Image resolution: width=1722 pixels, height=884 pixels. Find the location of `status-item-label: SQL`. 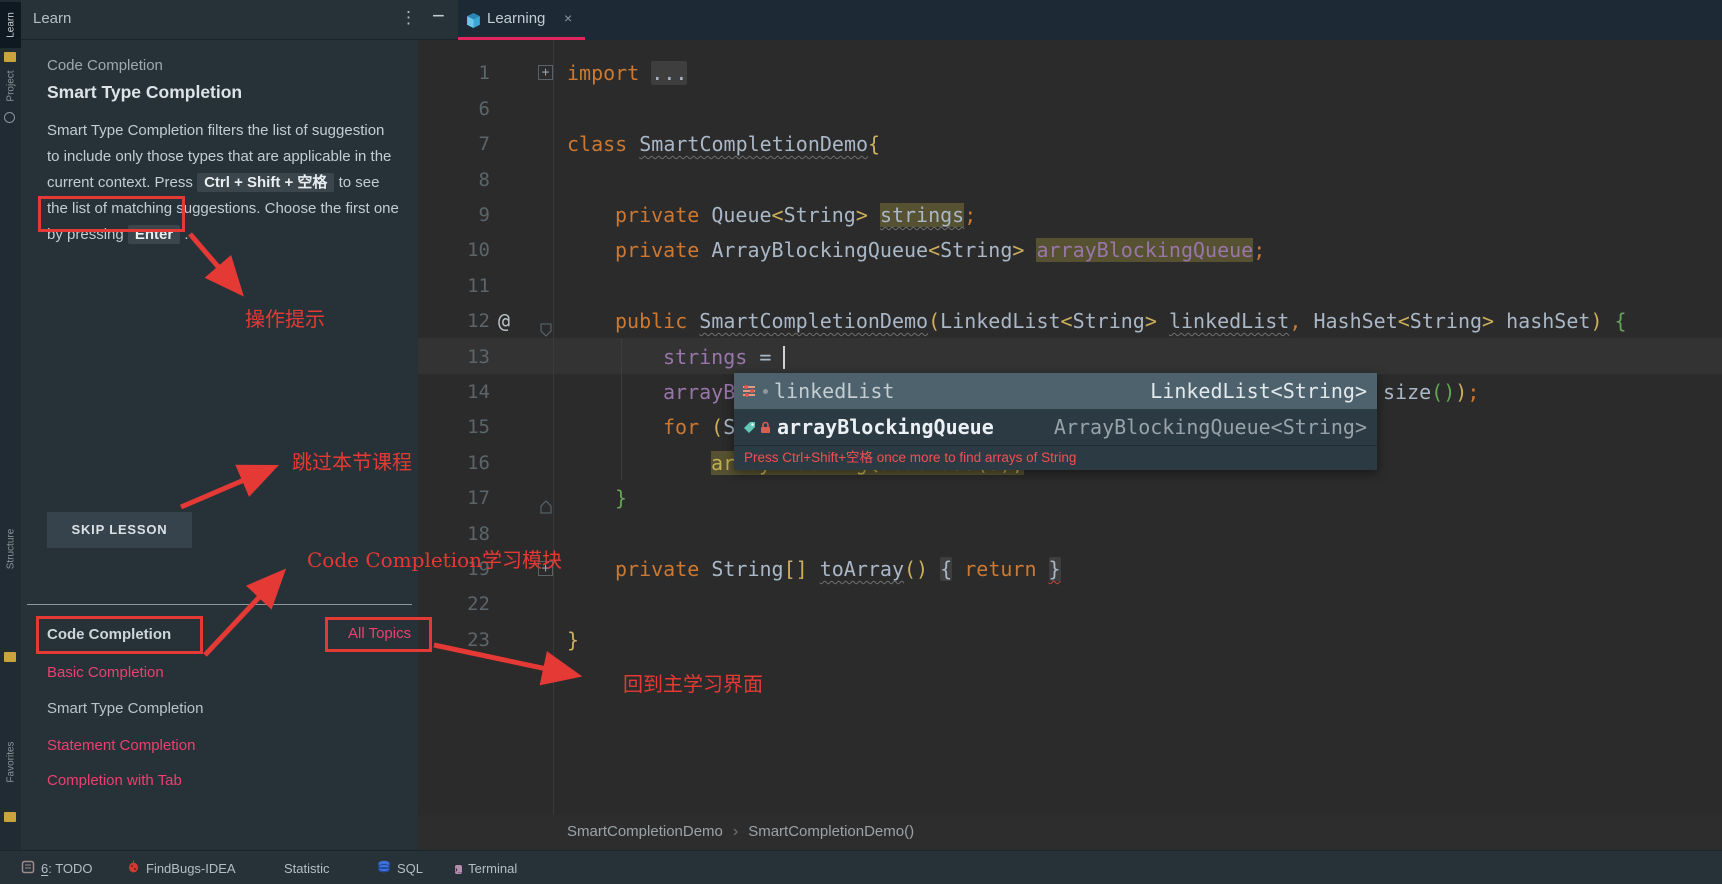

status-item-label: SQL is located at coordinates (410, 868).